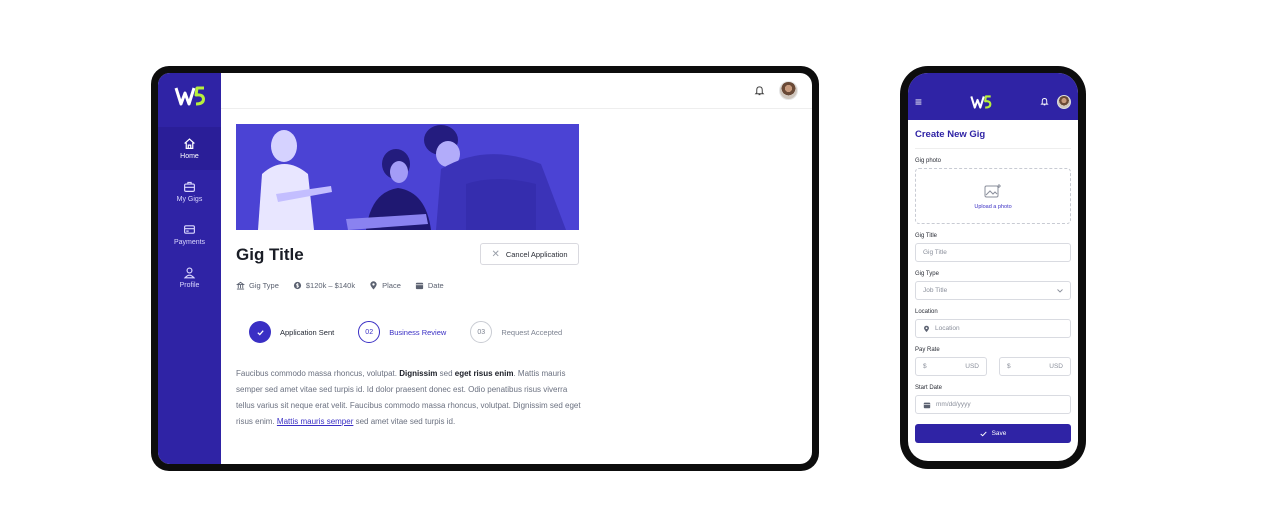 The width and height of the screenshot is (1280, 524). I want to click on sidebar-item-my-gigs: My Gigs, so click(189, 191).